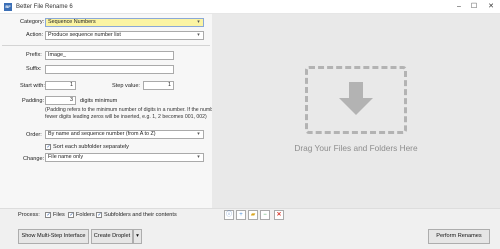 The height and width of the screenshot is (249, 500). Describe the element at coordinates (60, 100) in the screenshot. I see `padding-input: 3` at that location.